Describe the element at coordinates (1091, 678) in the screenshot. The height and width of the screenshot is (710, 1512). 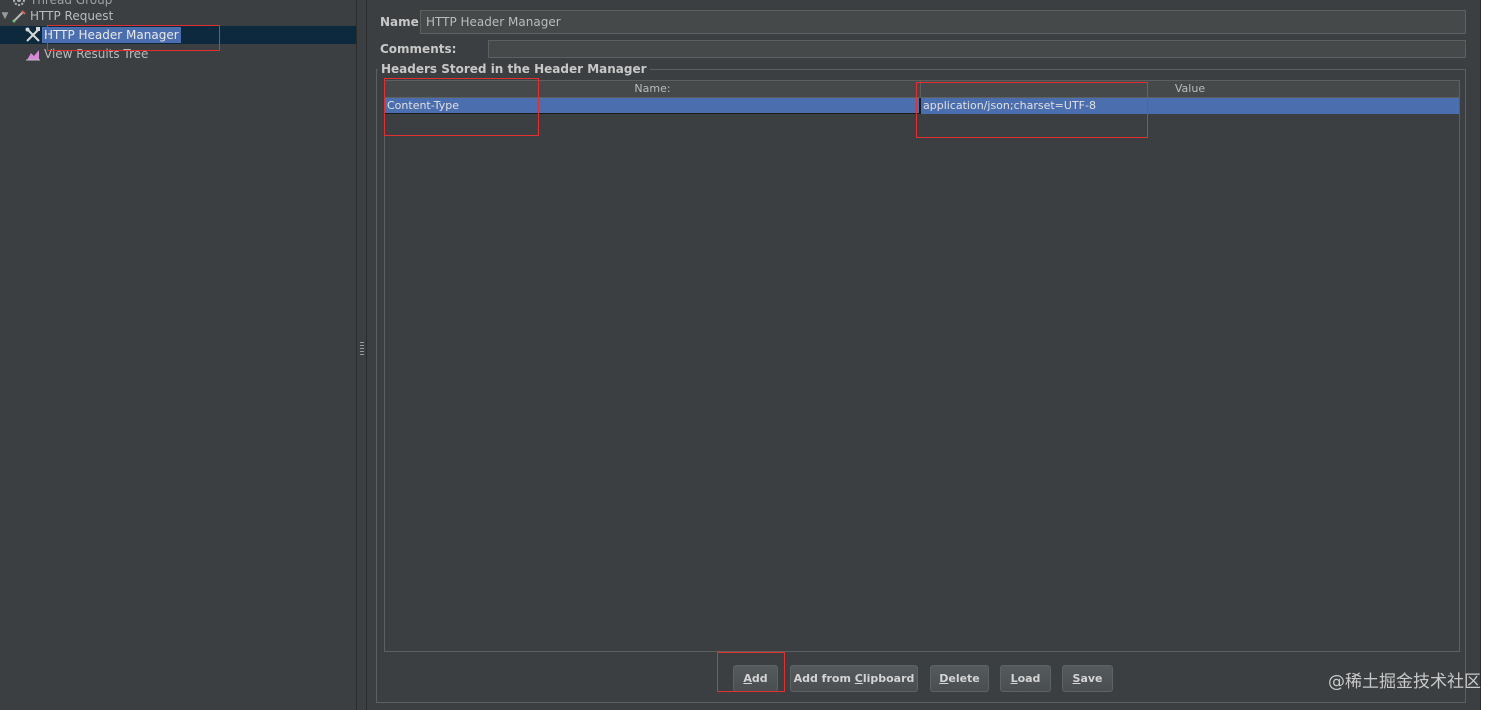
I see `button-label-suffix: ave` at that location.